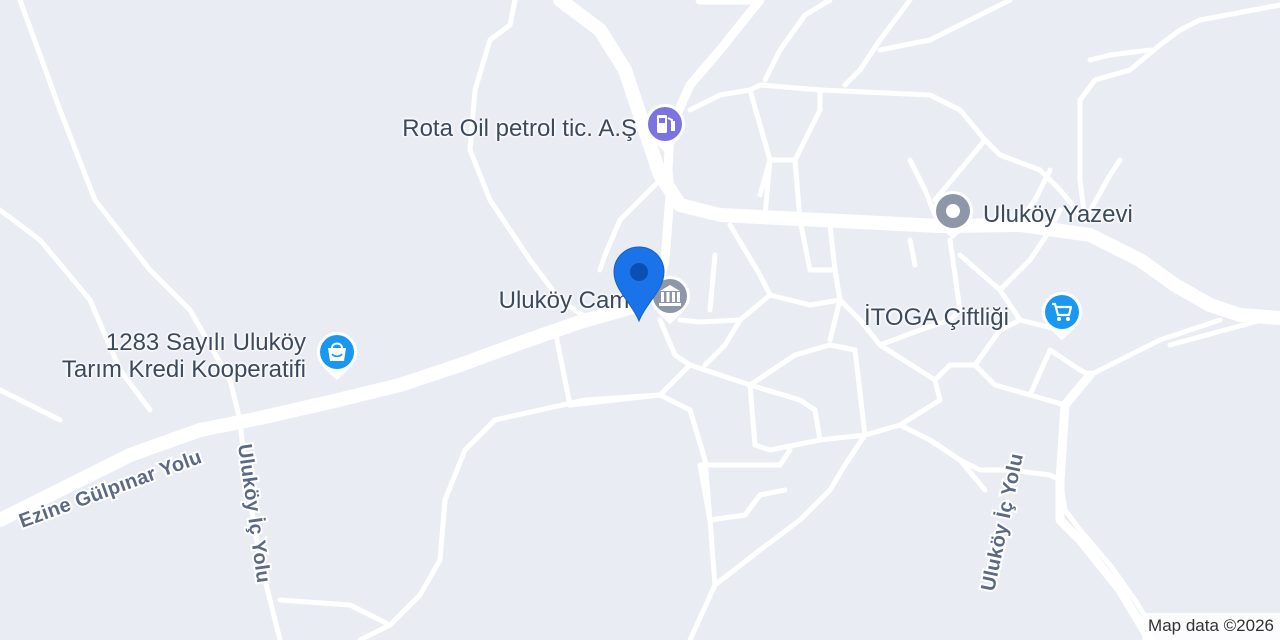 The height and width of the screenshot is (640, 1280). Describe the element at coordinates (665, 128) in the screenshot. I see `gas-station-icon` at that location.